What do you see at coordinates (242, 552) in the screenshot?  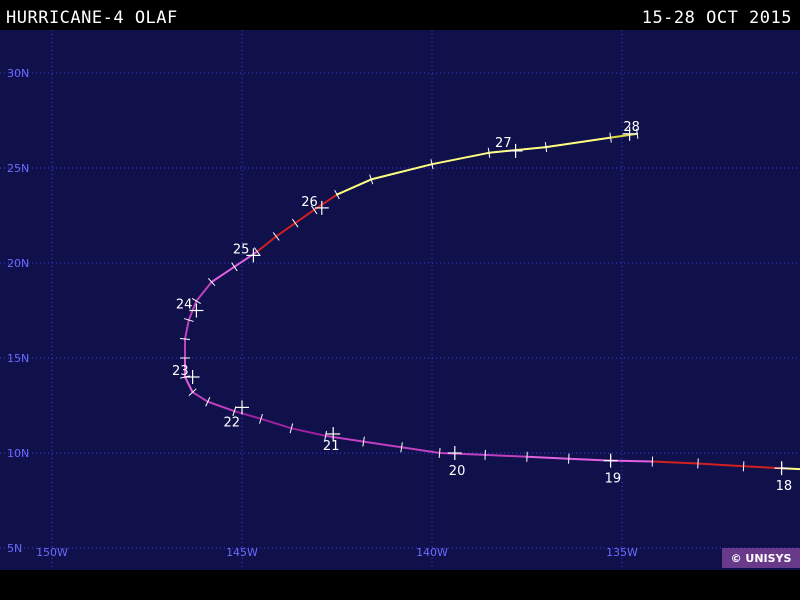 I see `lon-label: 145W` at bounding box center [242, 552].